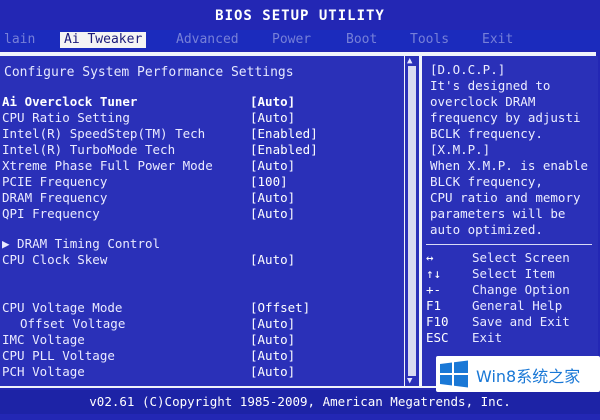  Describe the element at coordinates (55, 181) in the screenshot. I see `setting-label: PCIE Frequency` at that location.